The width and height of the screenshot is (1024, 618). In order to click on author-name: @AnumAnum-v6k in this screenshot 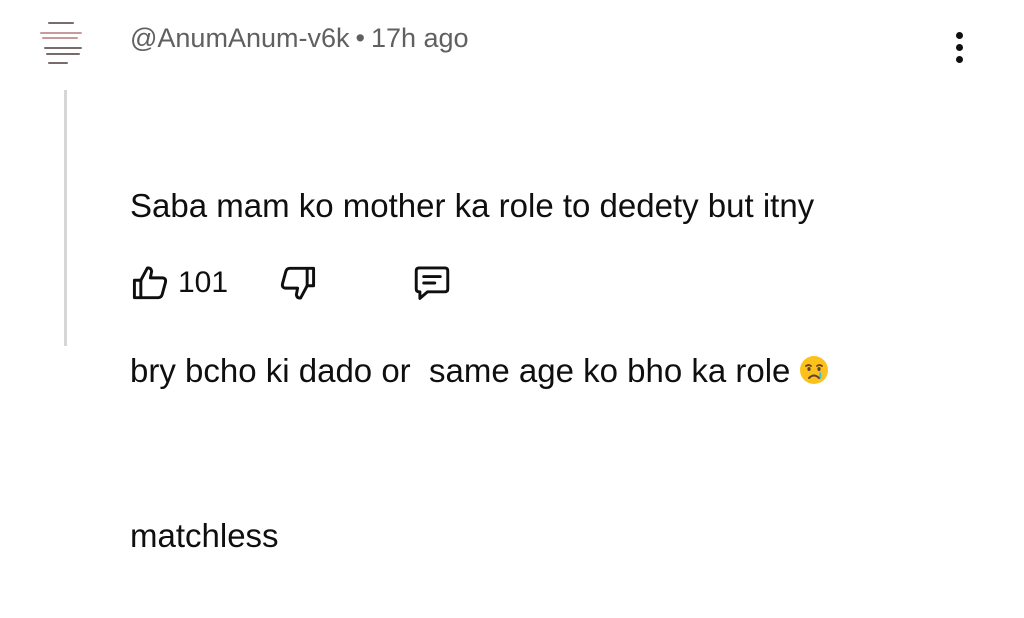, I will do `click(239, 38)`.